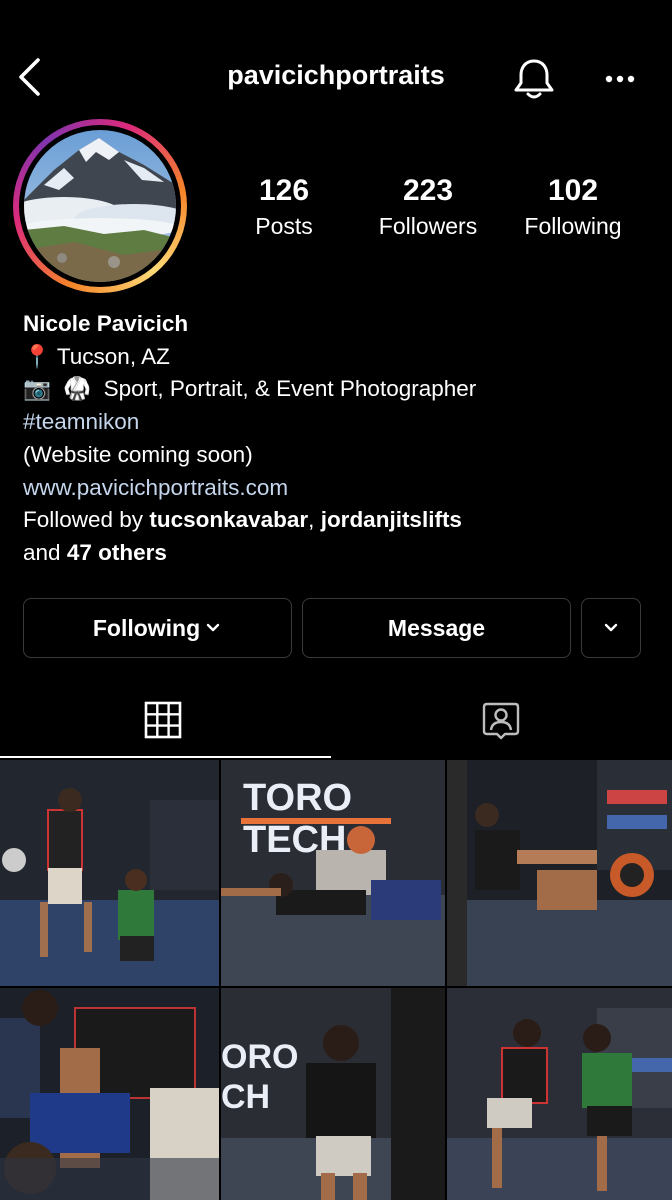 Image resolution: width=672 pixels, height=1200 pixels. Describe the element at coordinates (100, 206) in the screenshot. I see `avatar` at that location.